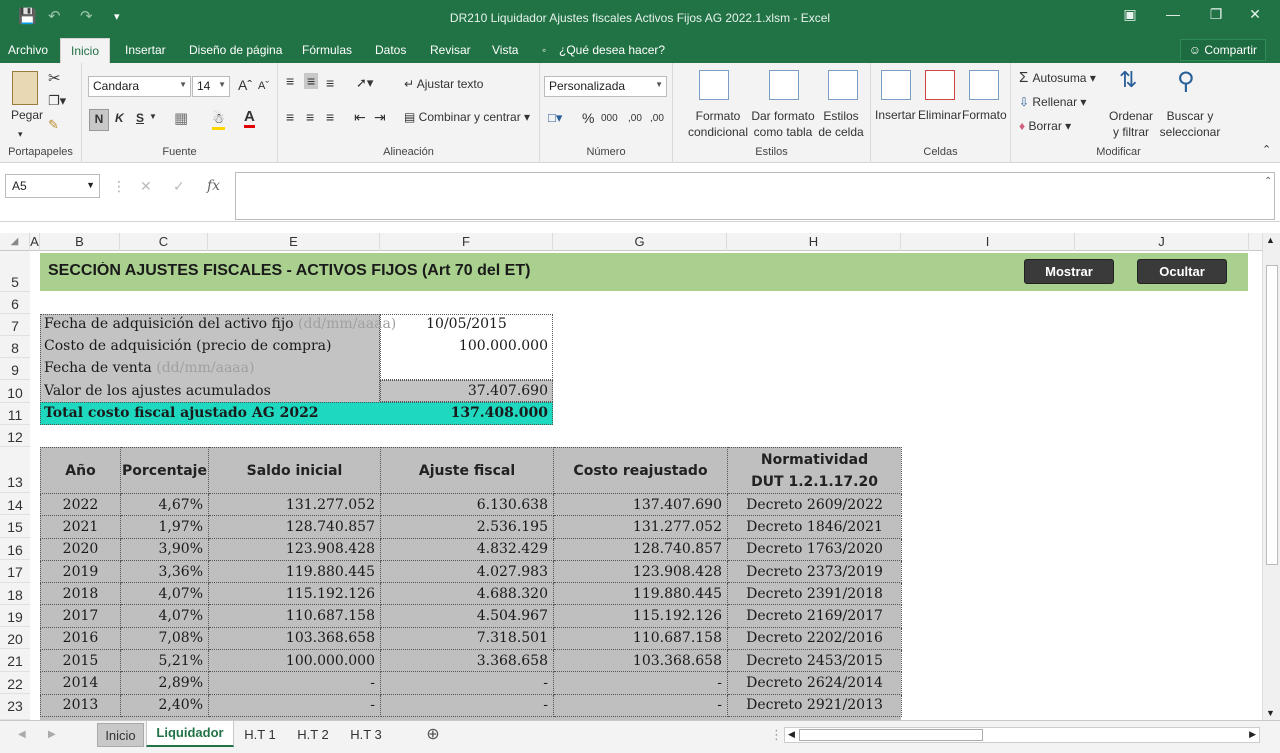 Image resolution: width=1280 pixels, height=753 pixels. Describe the element at coordinates (467, 504) in the screenshot. I see `cell-fiscal-adjustment: 6.130.638` at that location.